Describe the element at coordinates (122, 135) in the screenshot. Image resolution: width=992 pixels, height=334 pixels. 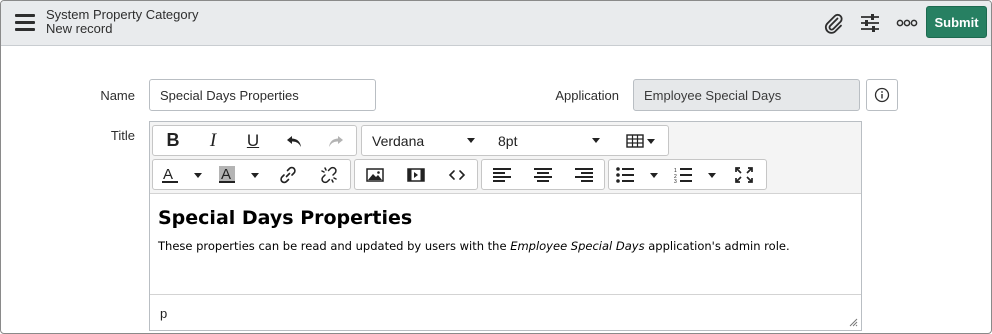
I see `title-label: Title` at that location.